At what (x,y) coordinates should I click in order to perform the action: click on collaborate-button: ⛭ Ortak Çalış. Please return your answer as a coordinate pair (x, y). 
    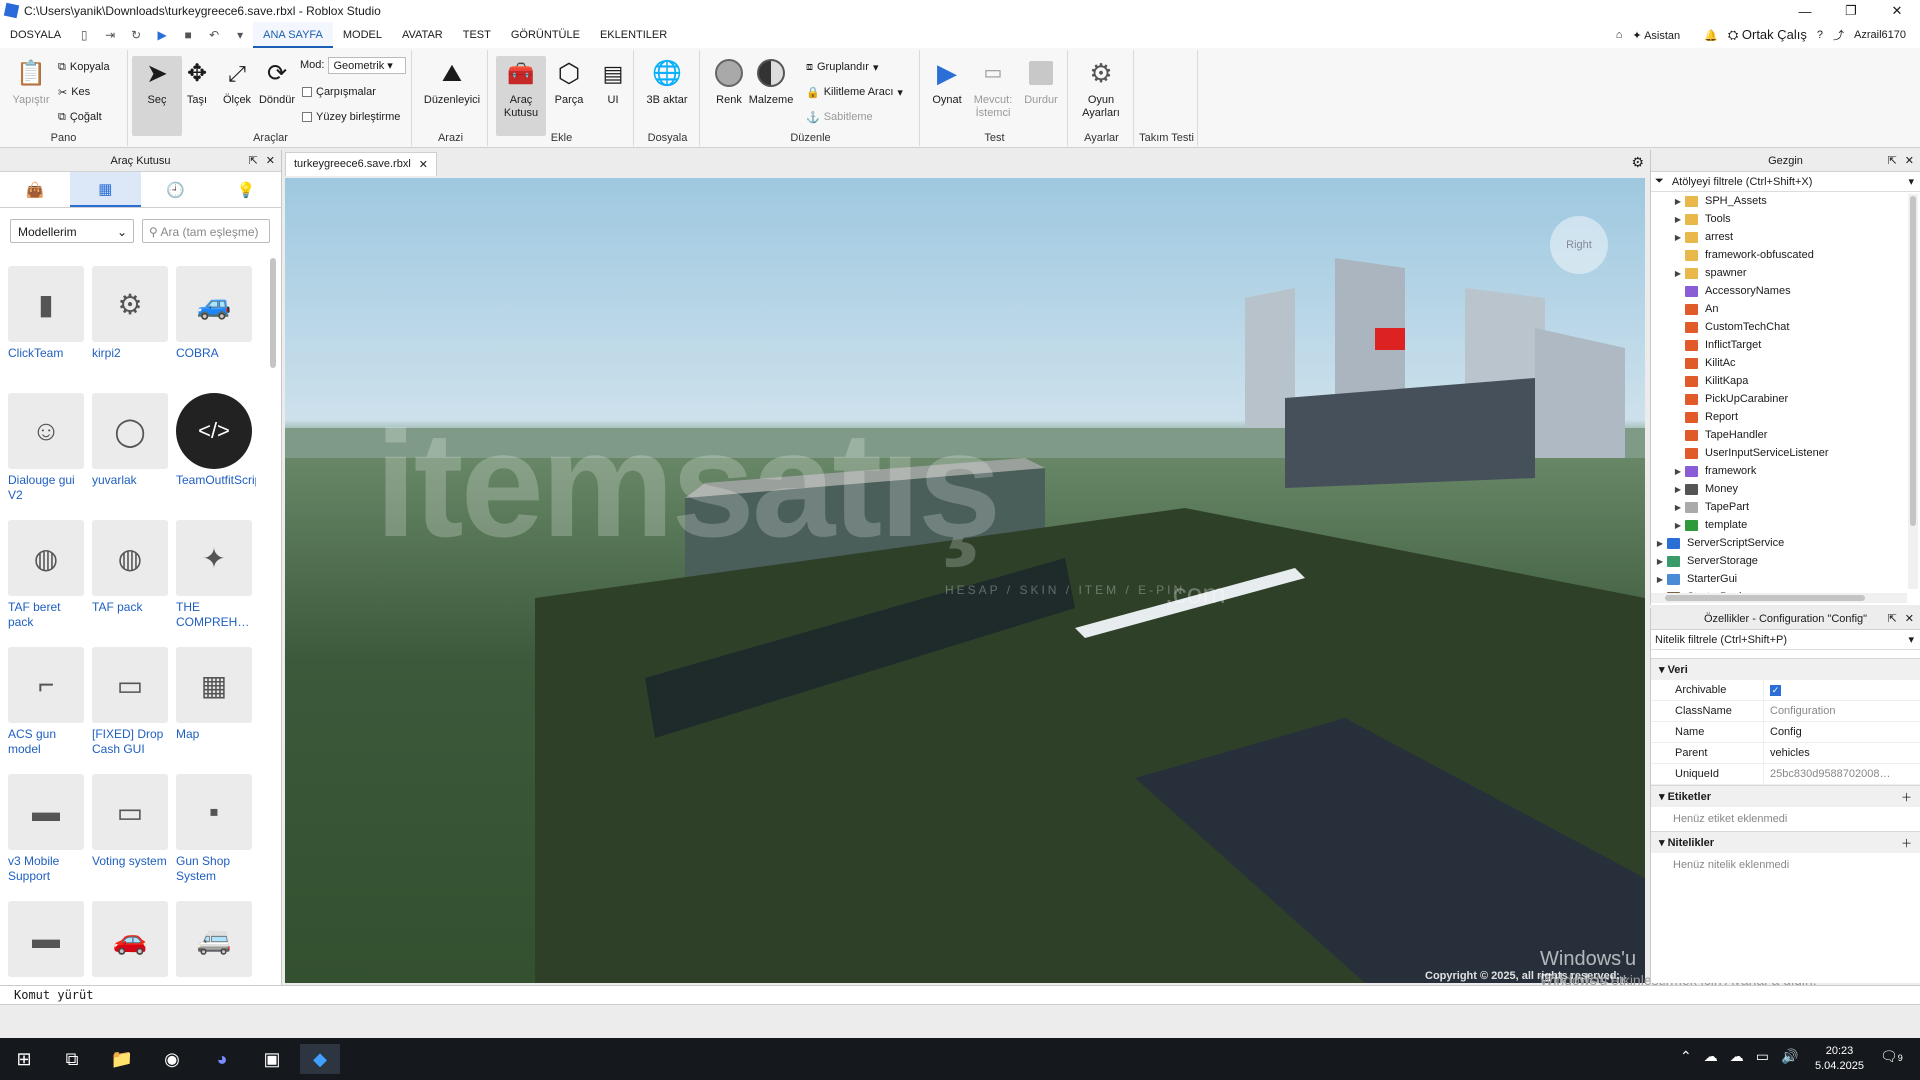
    Looking at the image, I should click on (1767, 35).